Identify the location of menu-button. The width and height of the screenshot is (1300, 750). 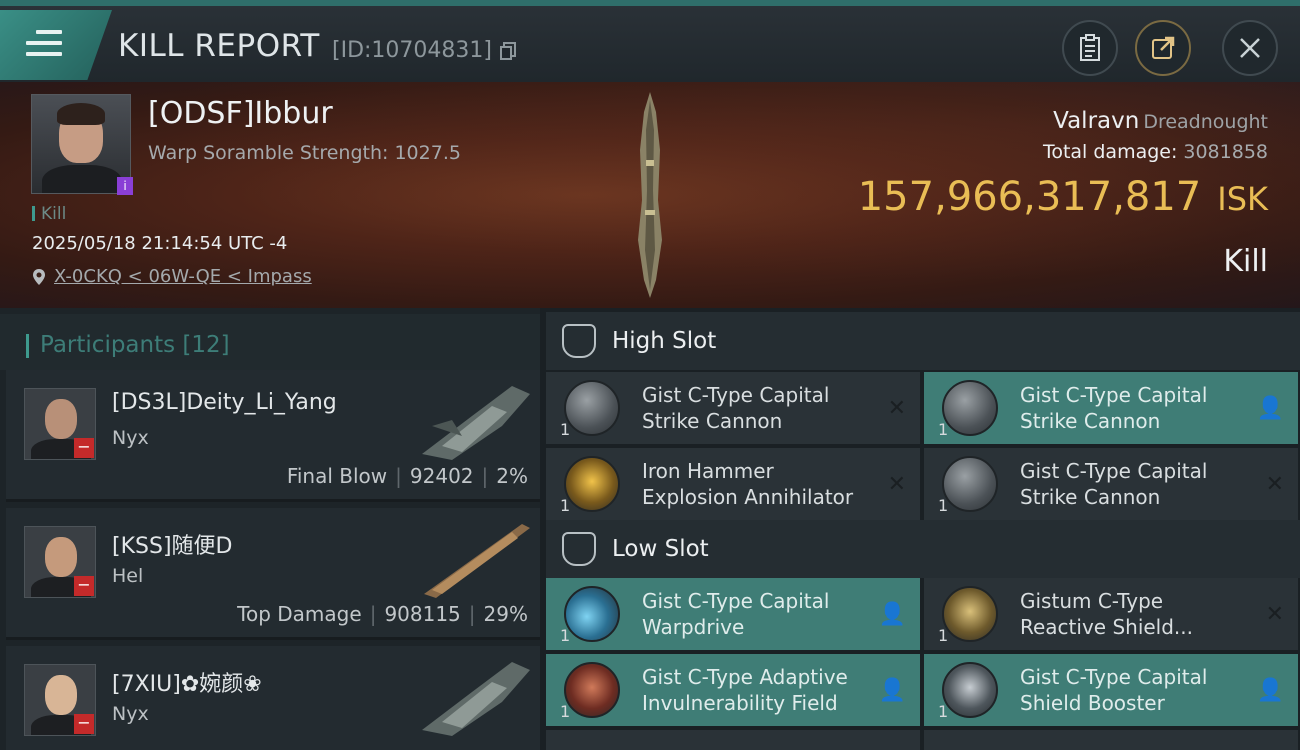
(56, 45).